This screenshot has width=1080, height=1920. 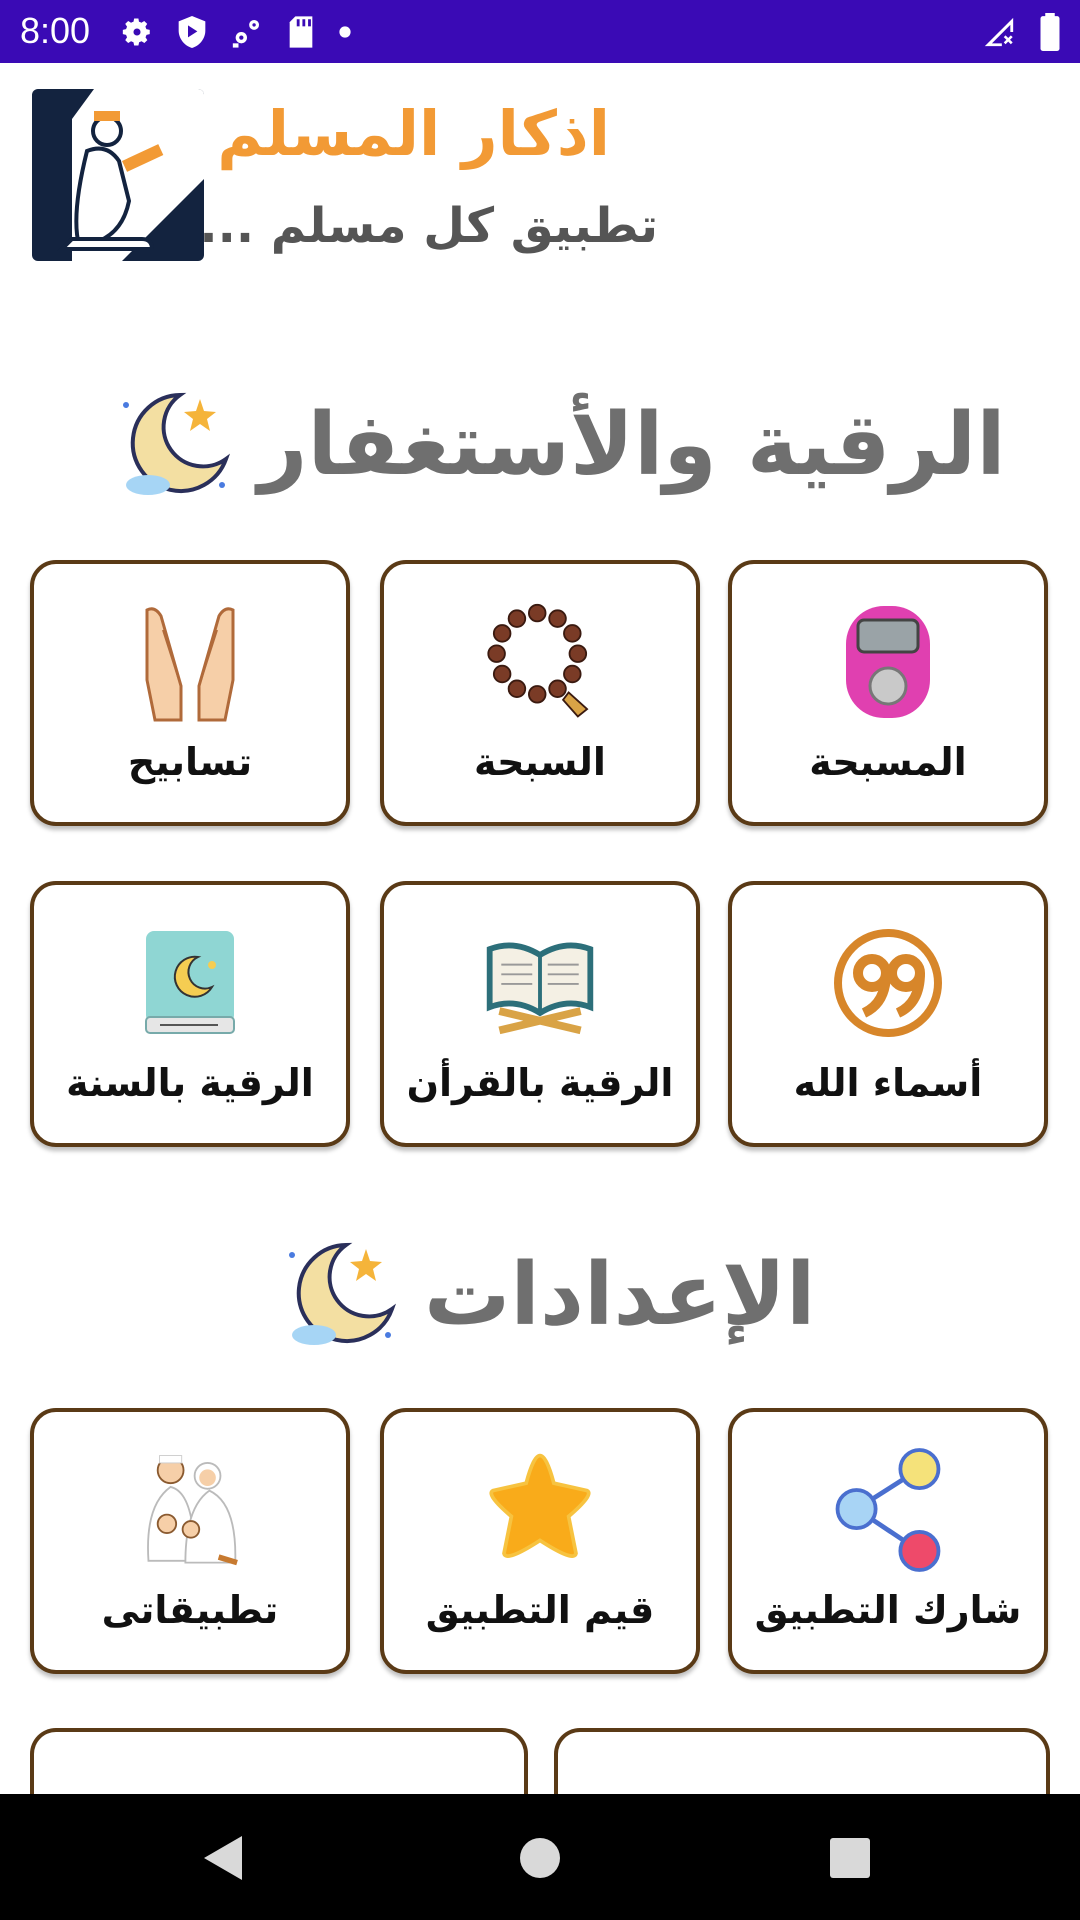 I want to click on card-label: السبحة, so click(x=540, y=762).